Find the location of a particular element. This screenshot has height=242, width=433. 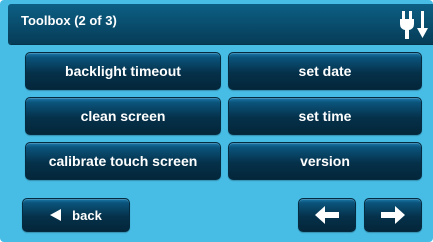

arrow-right-icon is located at coordinates (393, 215).